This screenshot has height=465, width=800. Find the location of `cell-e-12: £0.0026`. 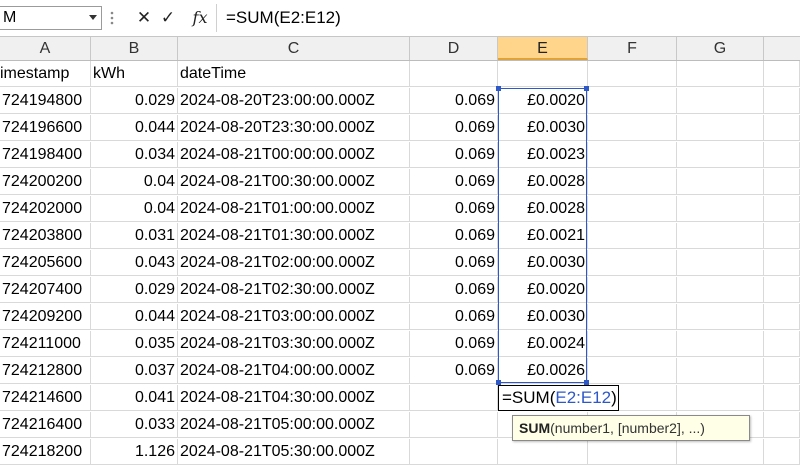

cell-e-12: £0.0026 is located at coordinates (543, 371).